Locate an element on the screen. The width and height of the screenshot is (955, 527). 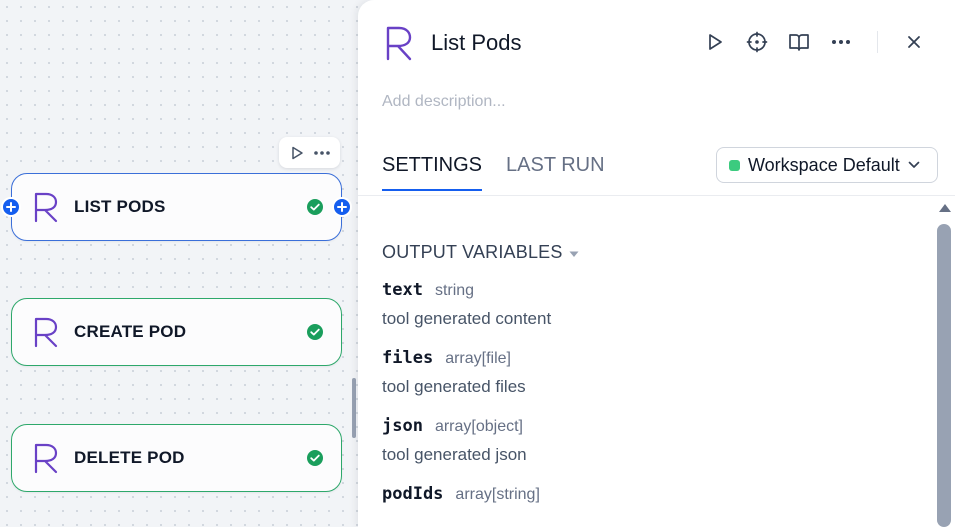
caret-down-icon is located at coordinates (574, 252).